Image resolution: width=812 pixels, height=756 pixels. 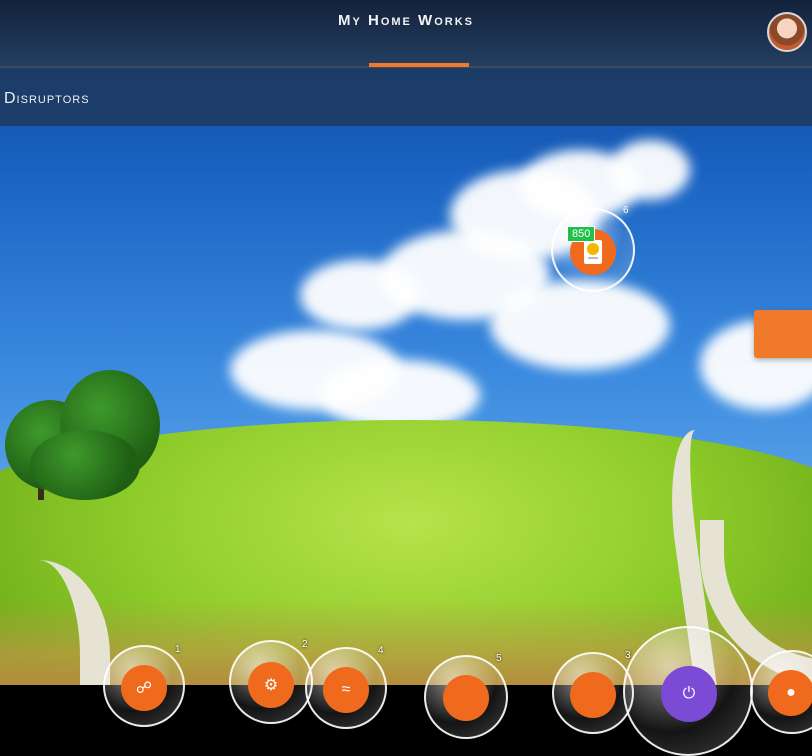 What do you see at coordinates (419, 65) in the screenshot?
I see `active-tab-indicator` at bounding box center [419, 65].